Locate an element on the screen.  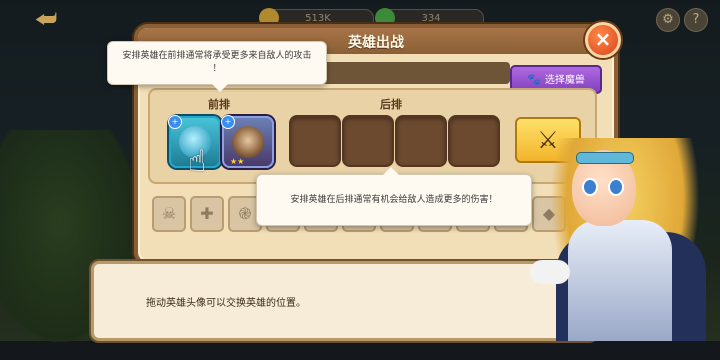
hero-portrait is located at coordinates (248, 142).